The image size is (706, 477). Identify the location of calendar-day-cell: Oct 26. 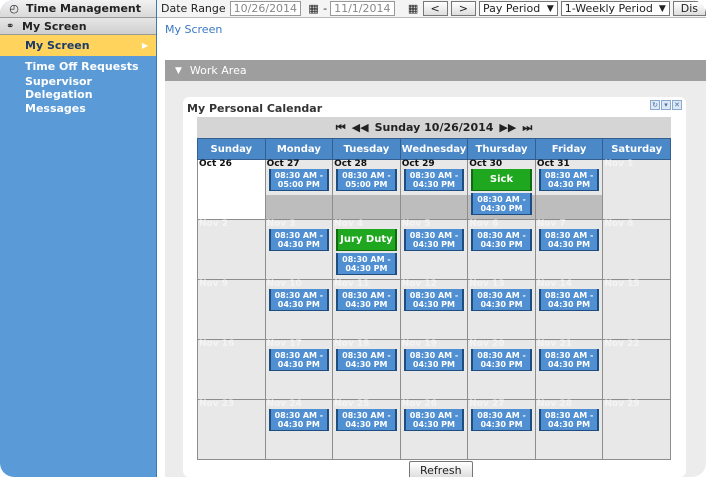
(231, 189).